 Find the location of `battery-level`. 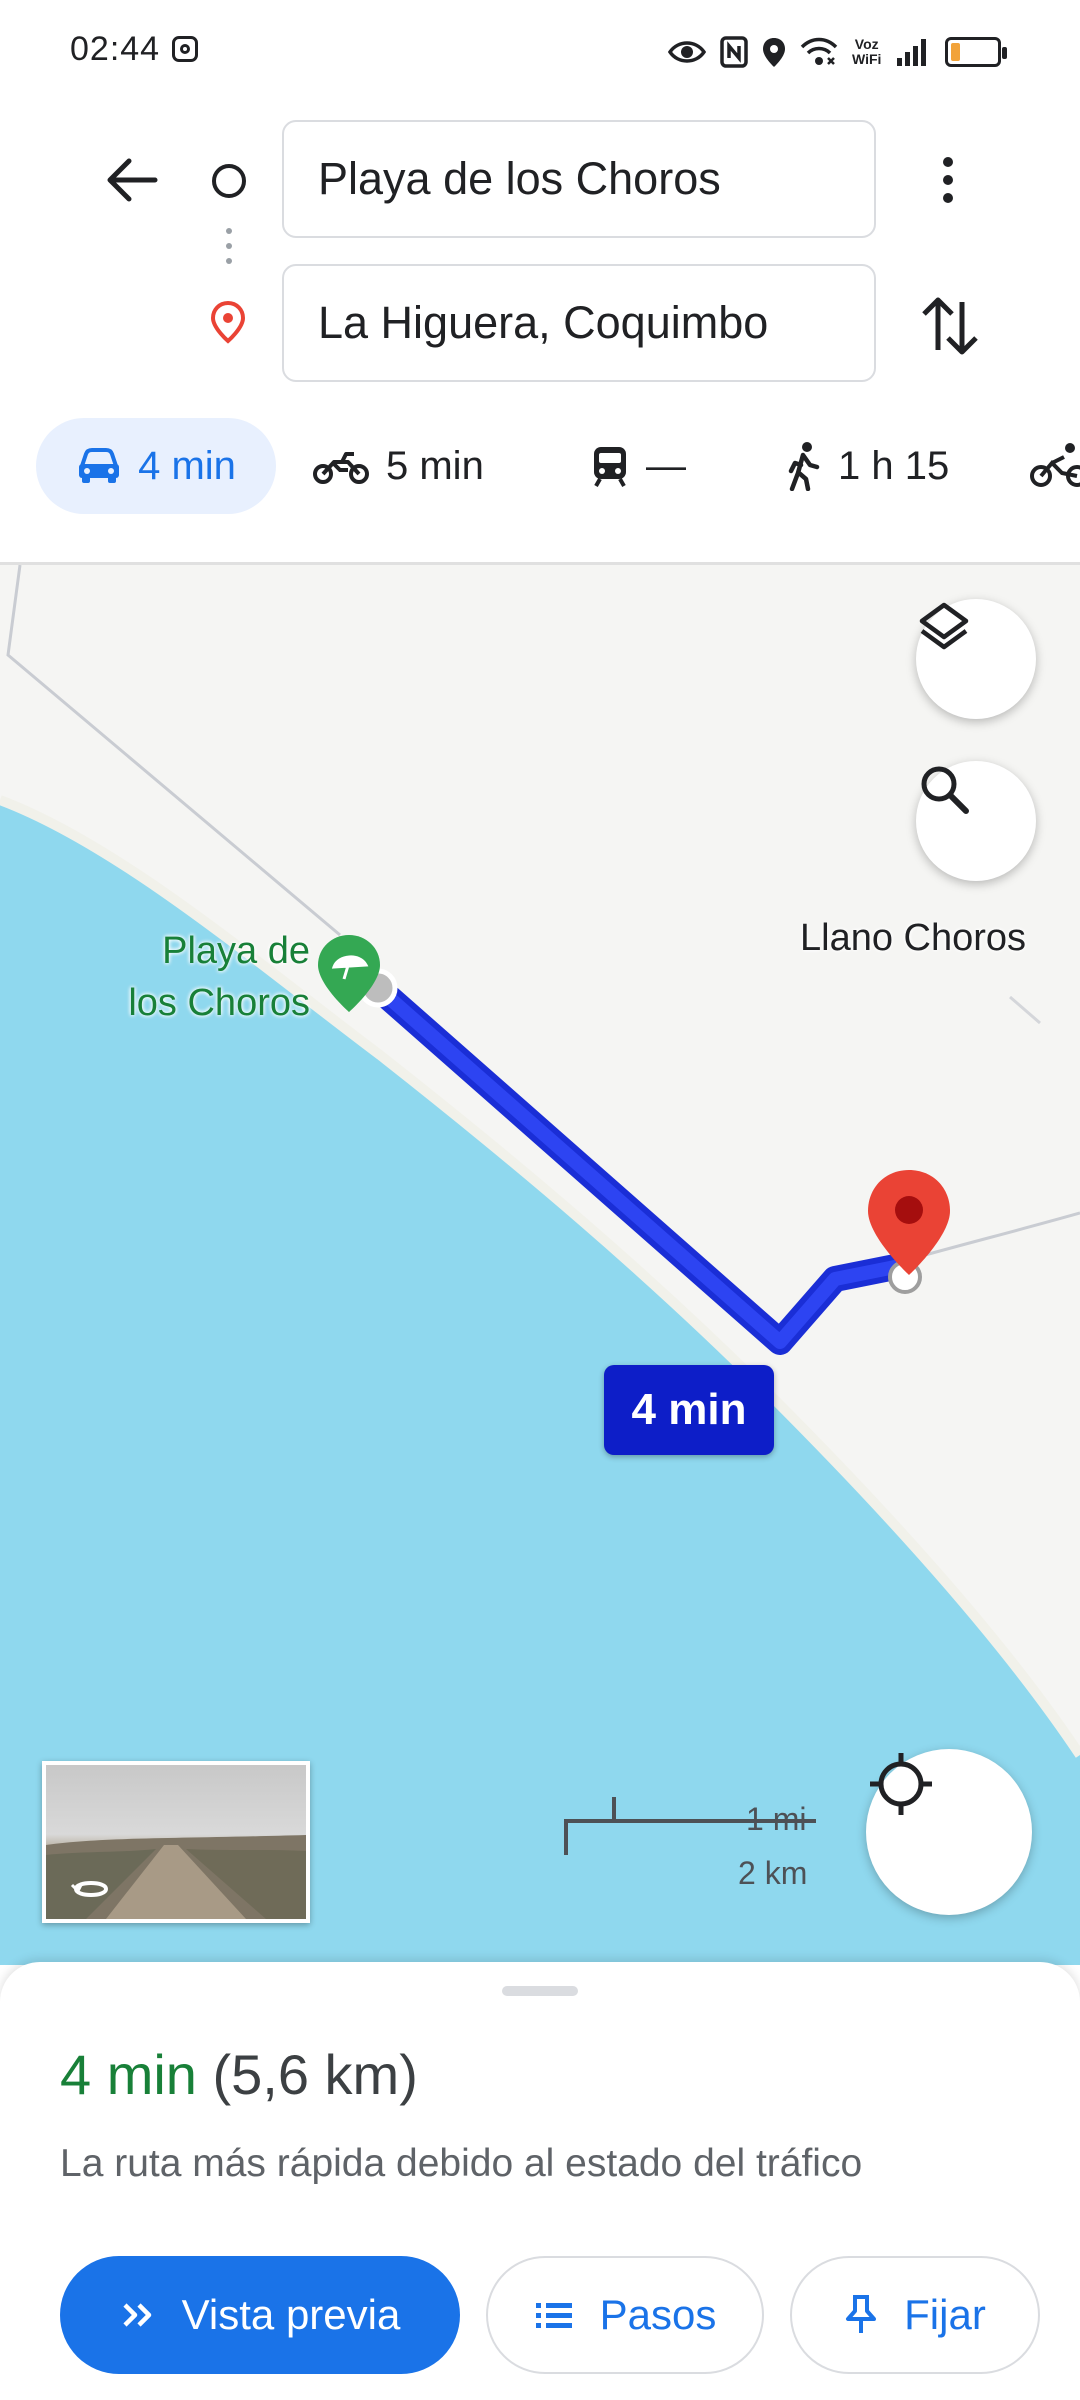

battery-level is located at coordinates (956, 52).